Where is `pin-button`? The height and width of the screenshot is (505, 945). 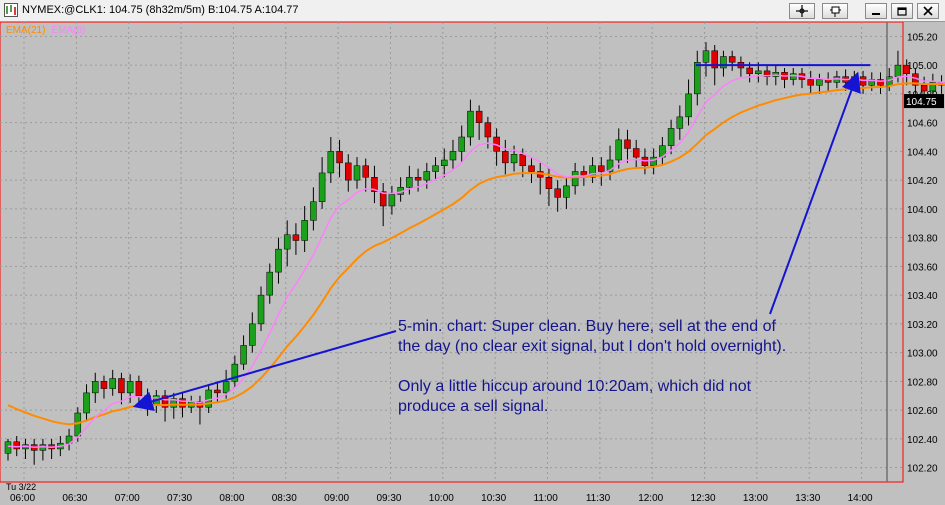 pin-button is located at coordinates (835, 11).